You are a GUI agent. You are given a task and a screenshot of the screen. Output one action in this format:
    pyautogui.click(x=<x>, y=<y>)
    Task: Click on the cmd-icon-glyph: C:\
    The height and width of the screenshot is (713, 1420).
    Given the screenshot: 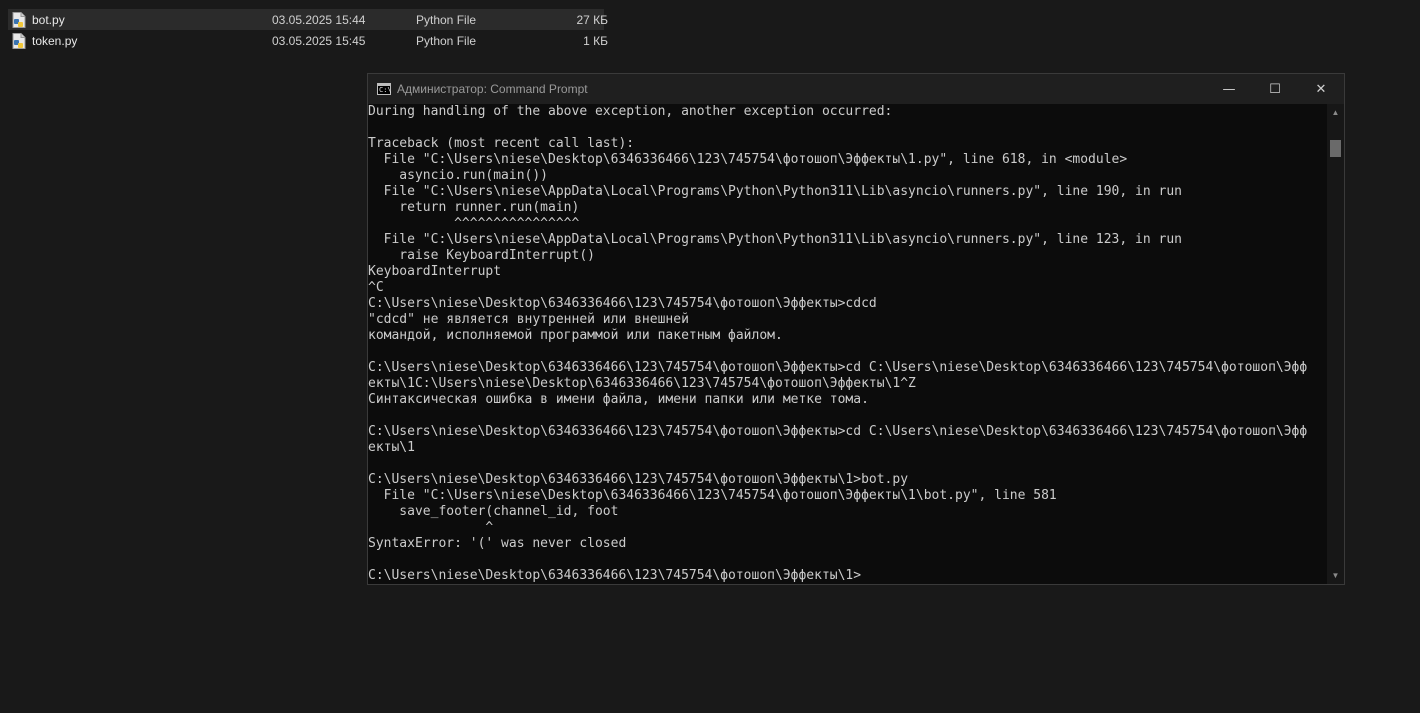 What is the action you would take?
    pyautogui.click(x=385, y=90)
    